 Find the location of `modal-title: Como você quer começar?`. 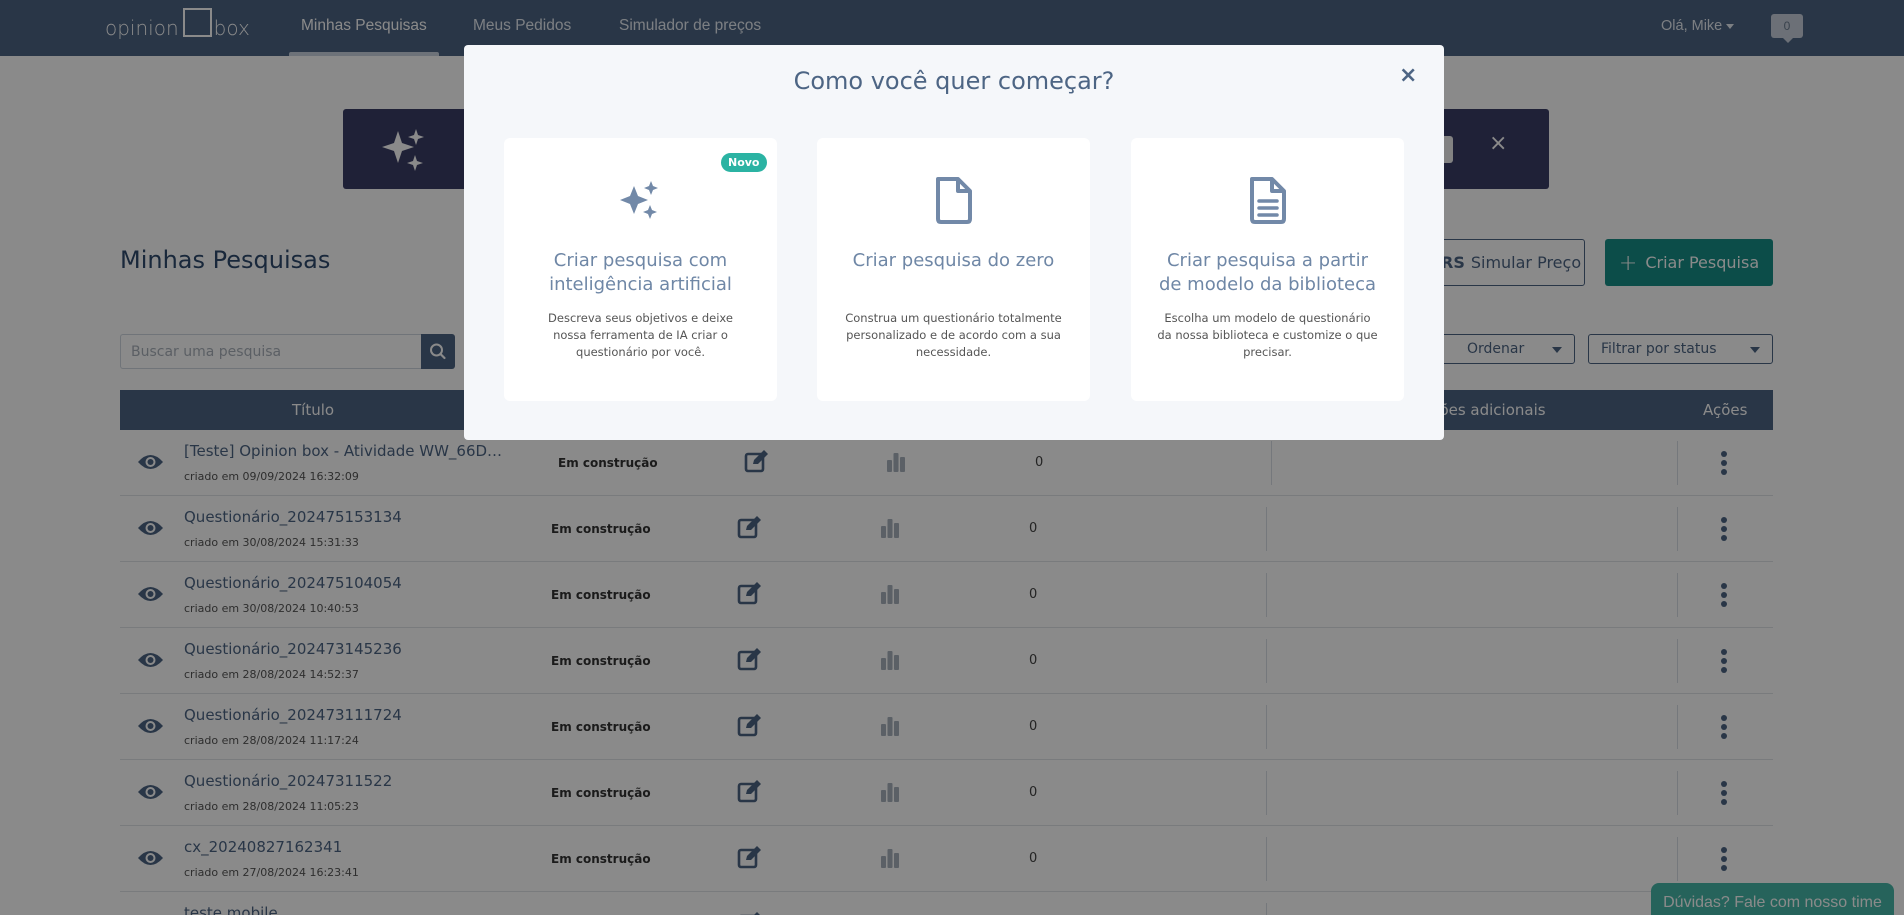

modal-title: Como você quer começar? is located at coordinates (954, 81).